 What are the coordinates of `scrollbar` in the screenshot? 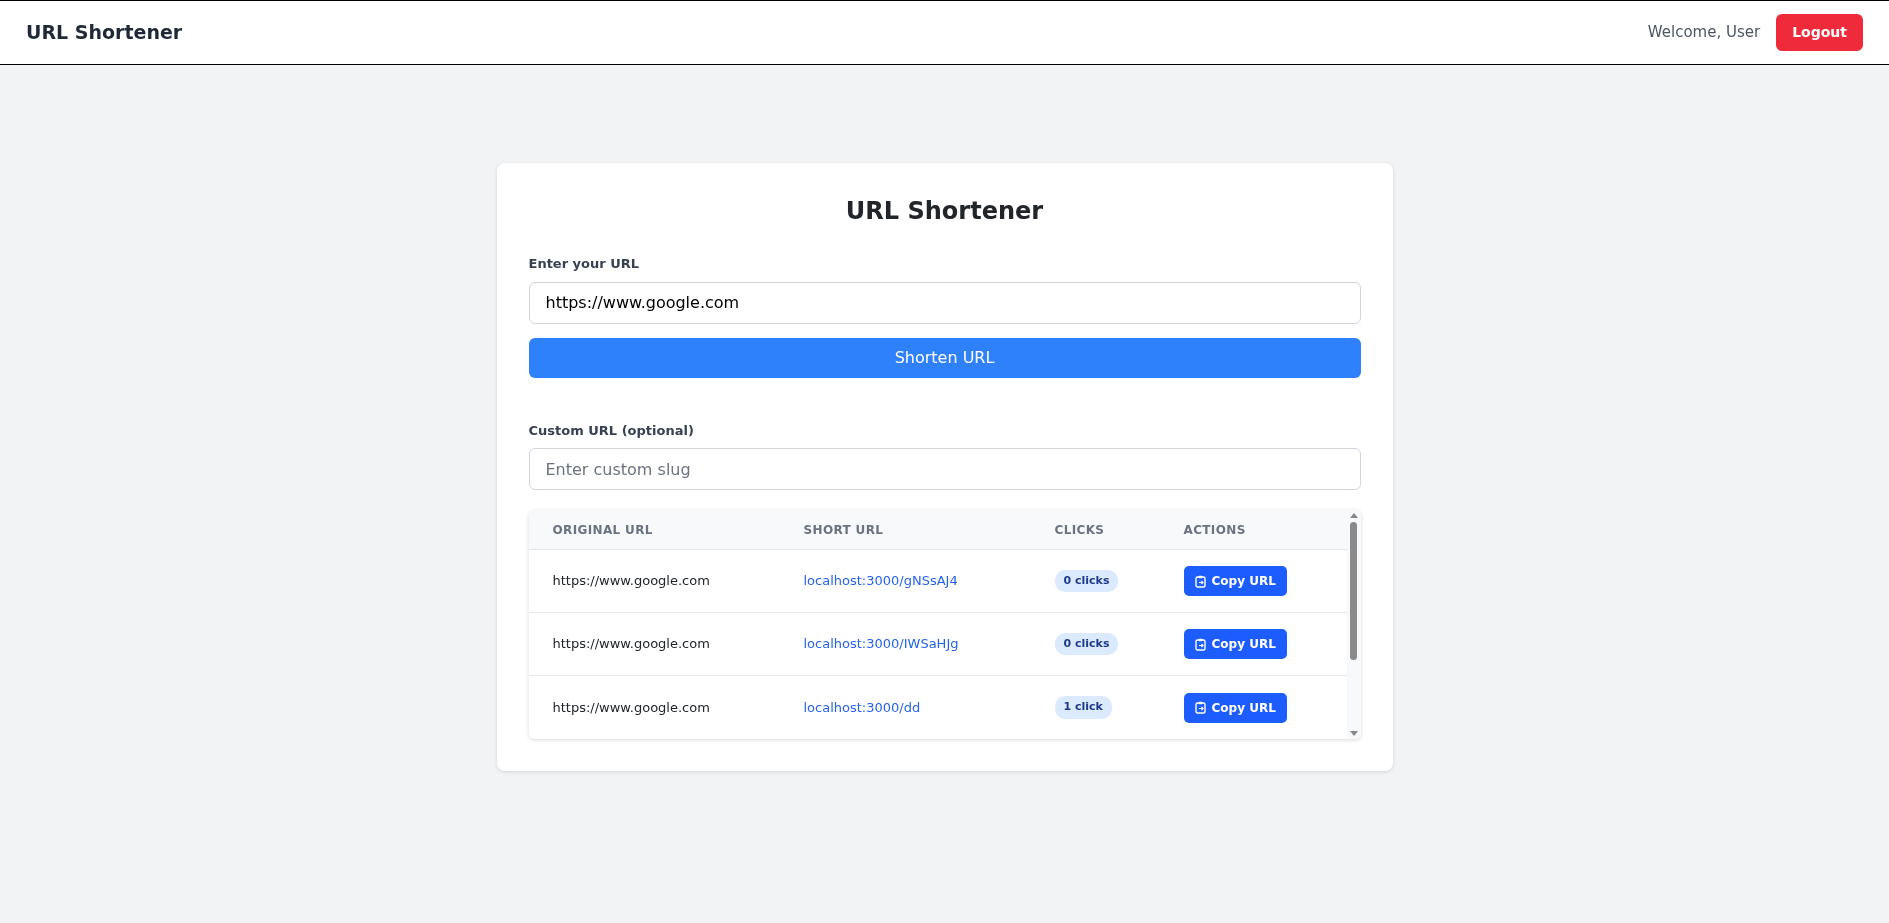 It's located at (1353, 624).